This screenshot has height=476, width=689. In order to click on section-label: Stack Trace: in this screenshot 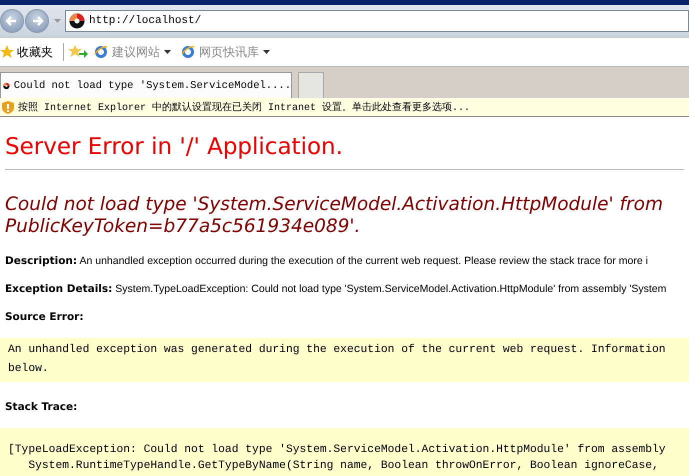, I will do `click(41, 407)`.